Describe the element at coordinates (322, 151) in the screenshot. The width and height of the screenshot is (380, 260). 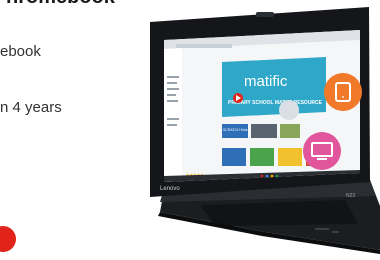
I see `monitor-icon` at that location.